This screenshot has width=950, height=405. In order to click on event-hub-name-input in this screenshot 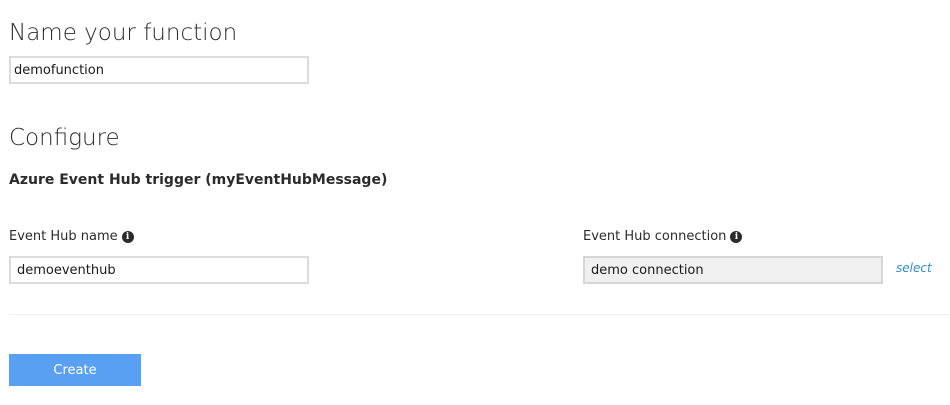, I will do `click(159, 270)`.